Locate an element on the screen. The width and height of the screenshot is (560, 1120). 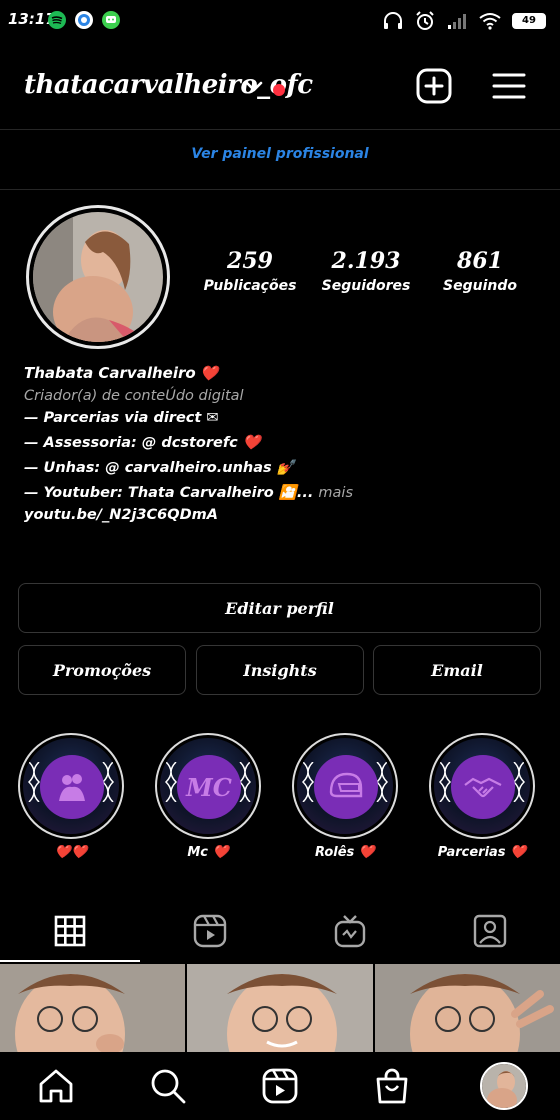
highlight-item: Rolês ❤️ is located at coordinates (345, 796).